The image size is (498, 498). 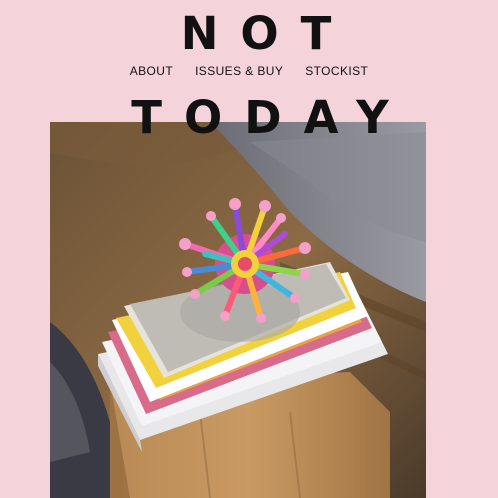 I want to click on nav-item-issues-buy: ISSUES & BUY, so click(x=239, y=71).